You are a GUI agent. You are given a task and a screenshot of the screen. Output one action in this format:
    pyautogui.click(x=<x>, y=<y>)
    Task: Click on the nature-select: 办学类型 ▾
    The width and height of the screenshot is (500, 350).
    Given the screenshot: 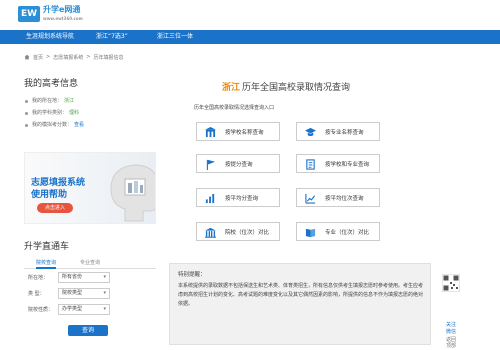 What is the action you would take?
    pyautogui.click(x=84, y=309)
    